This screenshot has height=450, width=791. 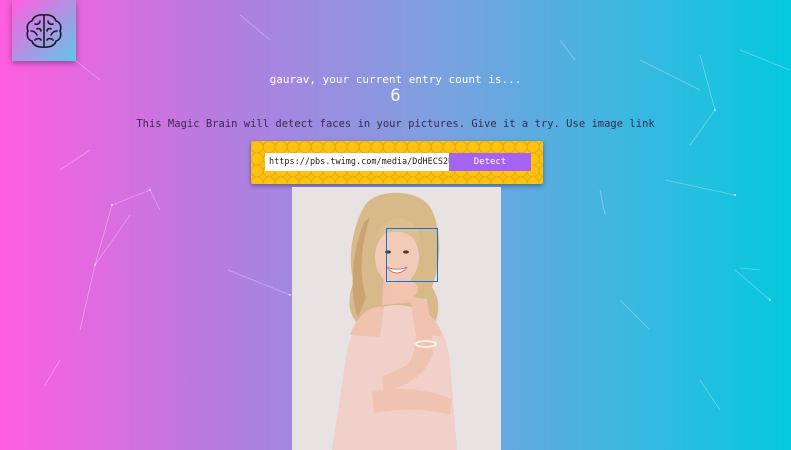 What do you see at coordinates (412, 255) in the screenshot?
I see `face-bounding-box` at bounding box center [412, 255].